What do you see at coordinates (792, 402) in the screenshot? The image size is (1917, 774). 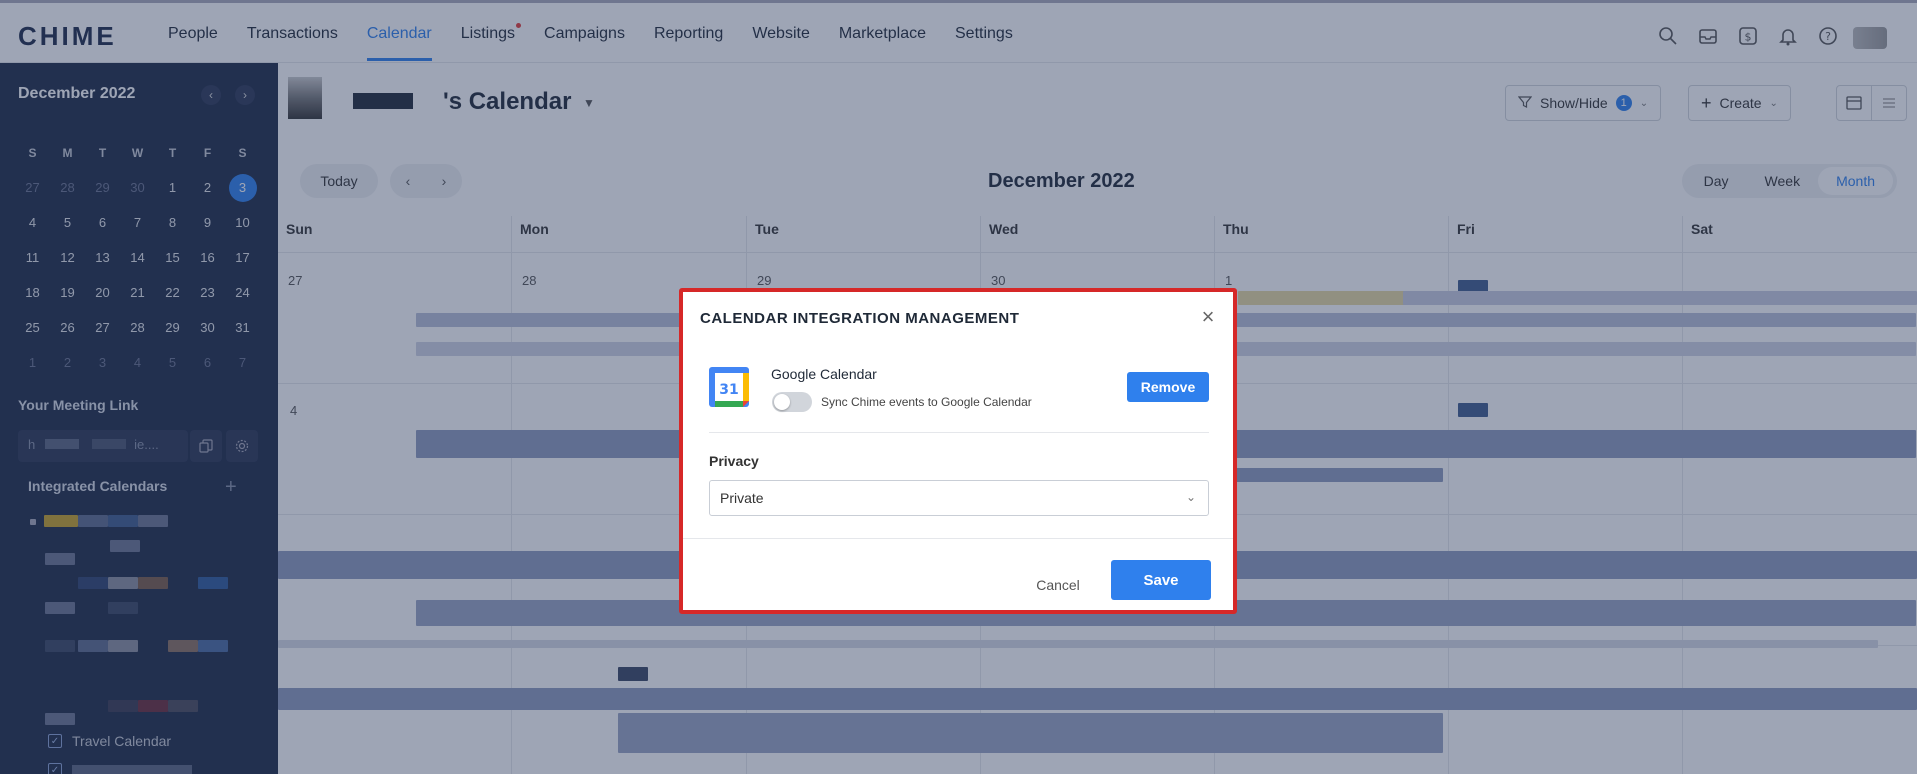 I see `sync-toggle` at bounding box center [792, 402].